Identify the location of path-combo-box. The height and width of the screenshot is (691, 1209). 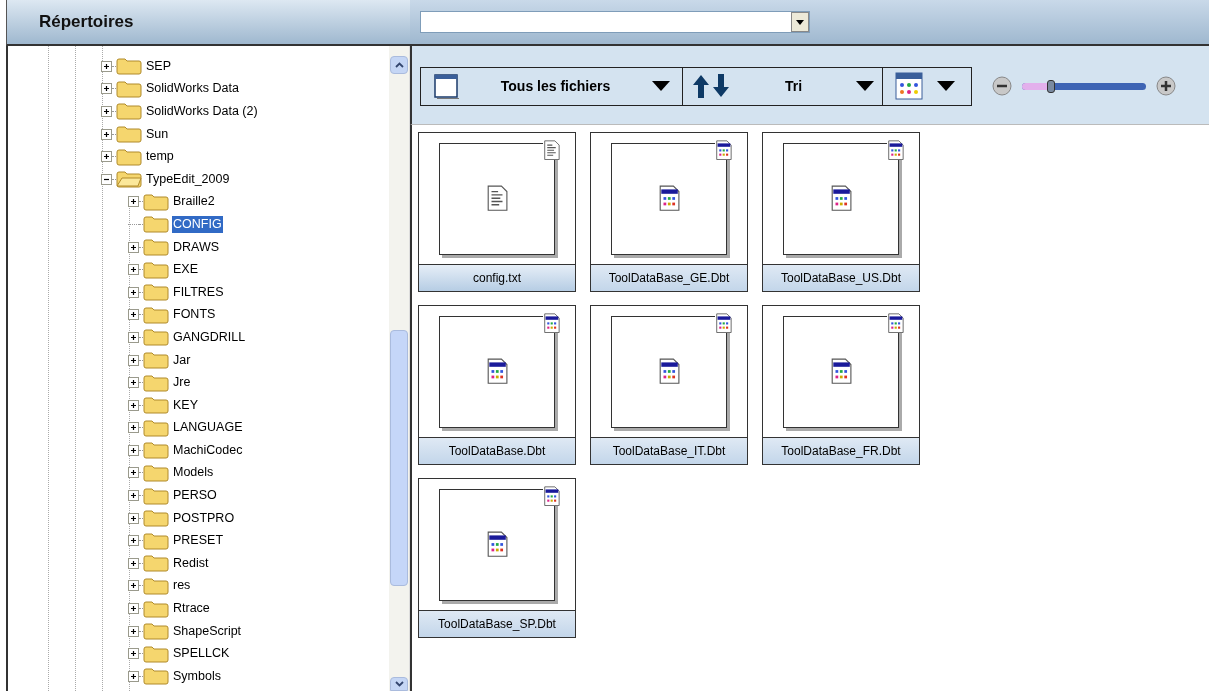
(615, 22).